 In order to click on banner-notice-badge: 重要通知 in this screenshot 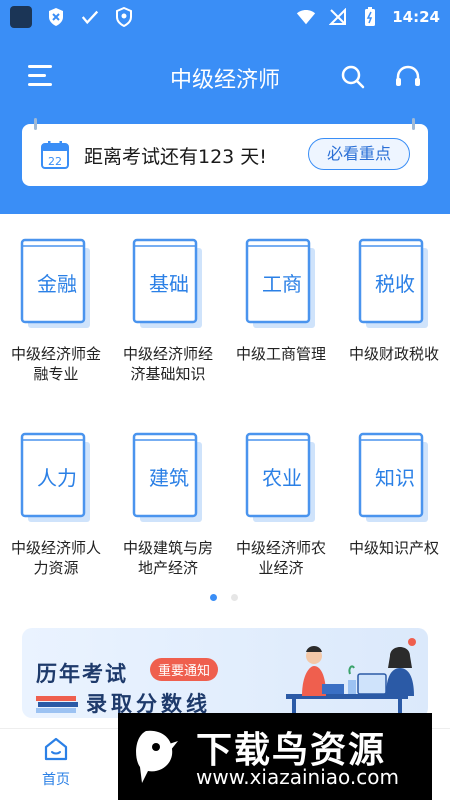, I will do `click(184, 669)`.